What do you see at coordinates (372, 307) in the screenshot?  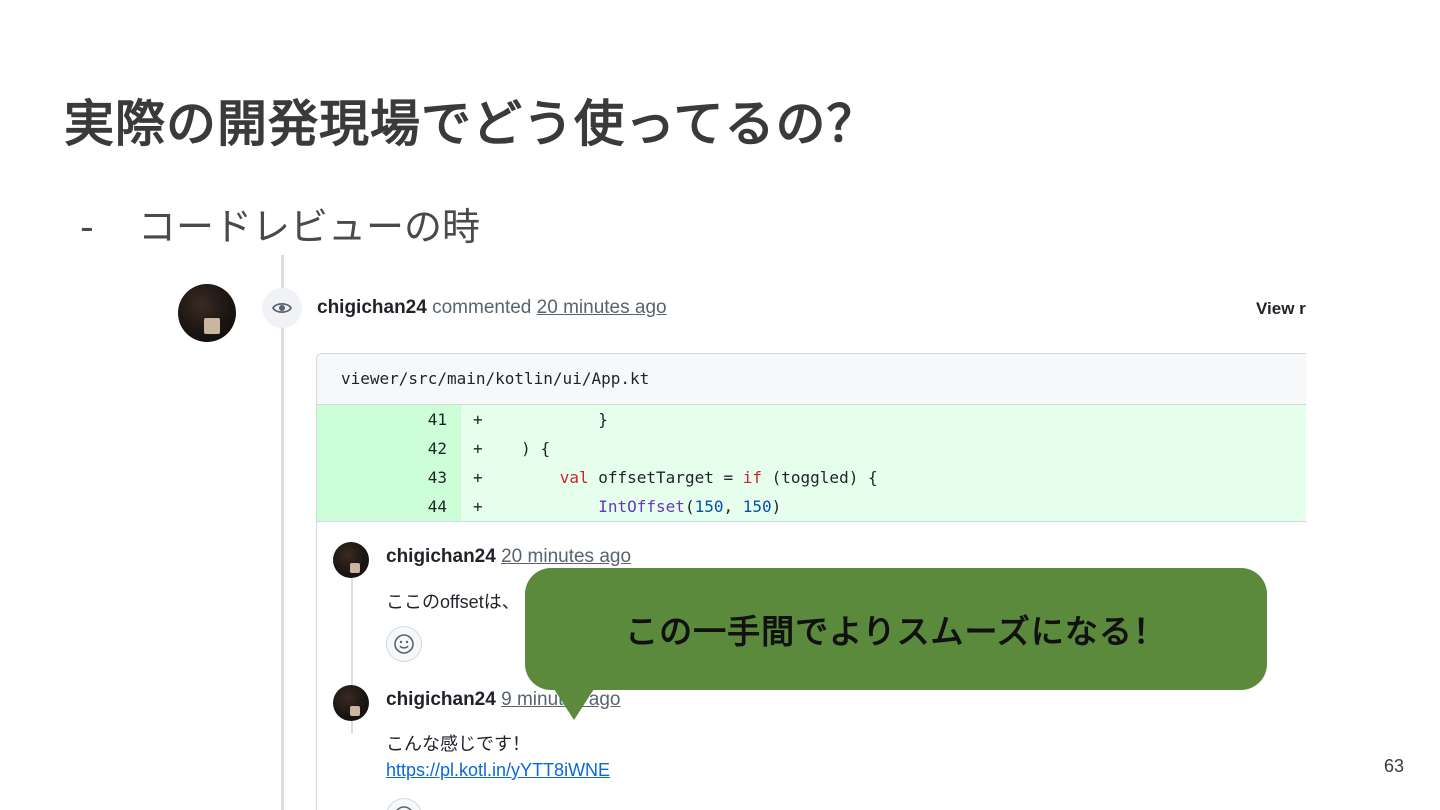 I see `comment-author: chigichan24` at bounding box center [372, 307].